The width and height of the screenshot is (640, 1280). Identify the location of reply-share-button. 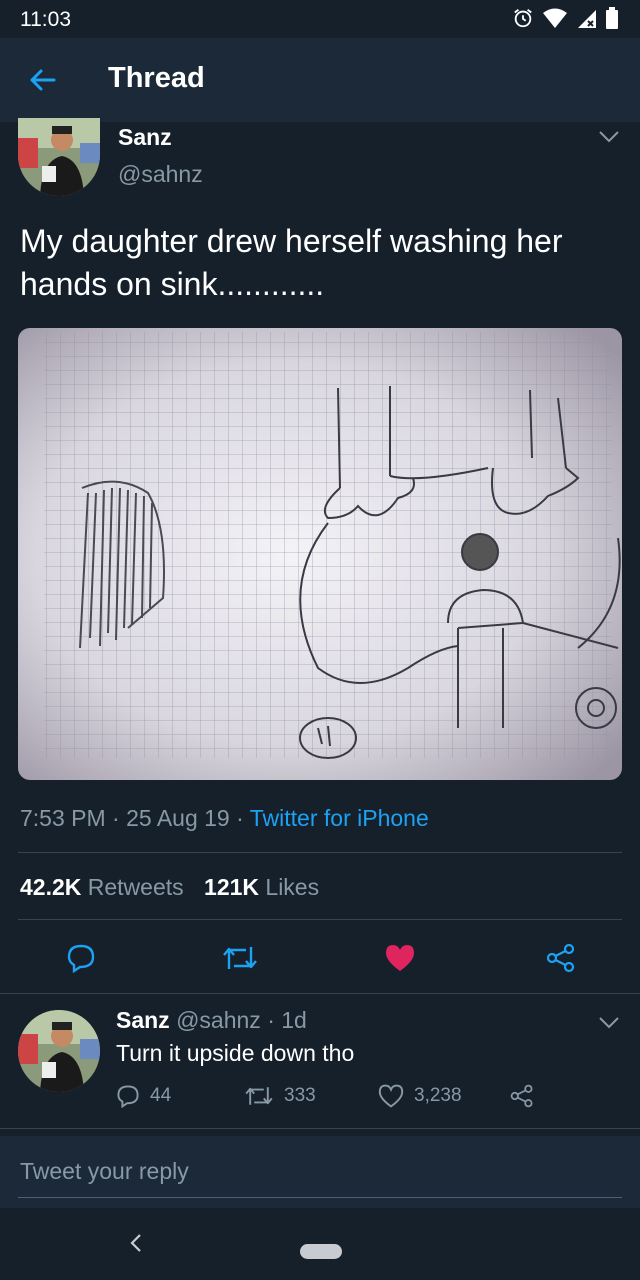
(522, 1096).